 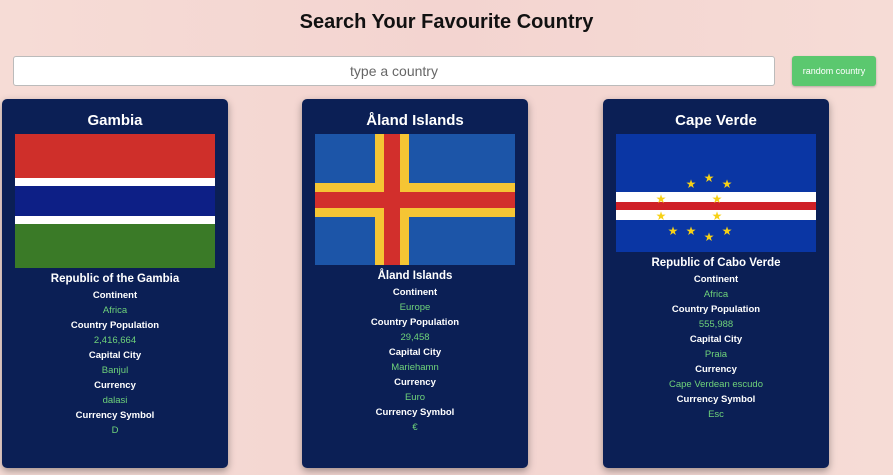 What do you see at coordinates (415, 276) in the screenshot?
I see `official-name: Åland Islands` at bounding box center [415, 276].